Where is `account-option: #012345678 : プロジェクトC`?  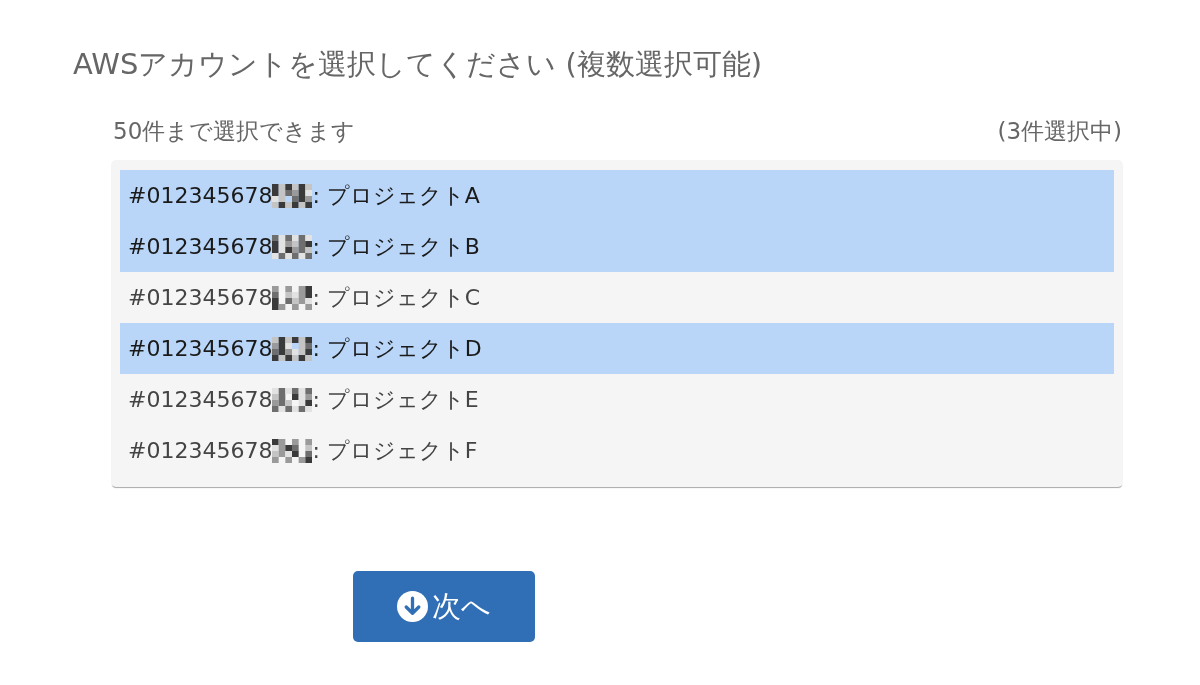 account-option: #012345678 : プロジェクトC is located at coordinates (617, 297).